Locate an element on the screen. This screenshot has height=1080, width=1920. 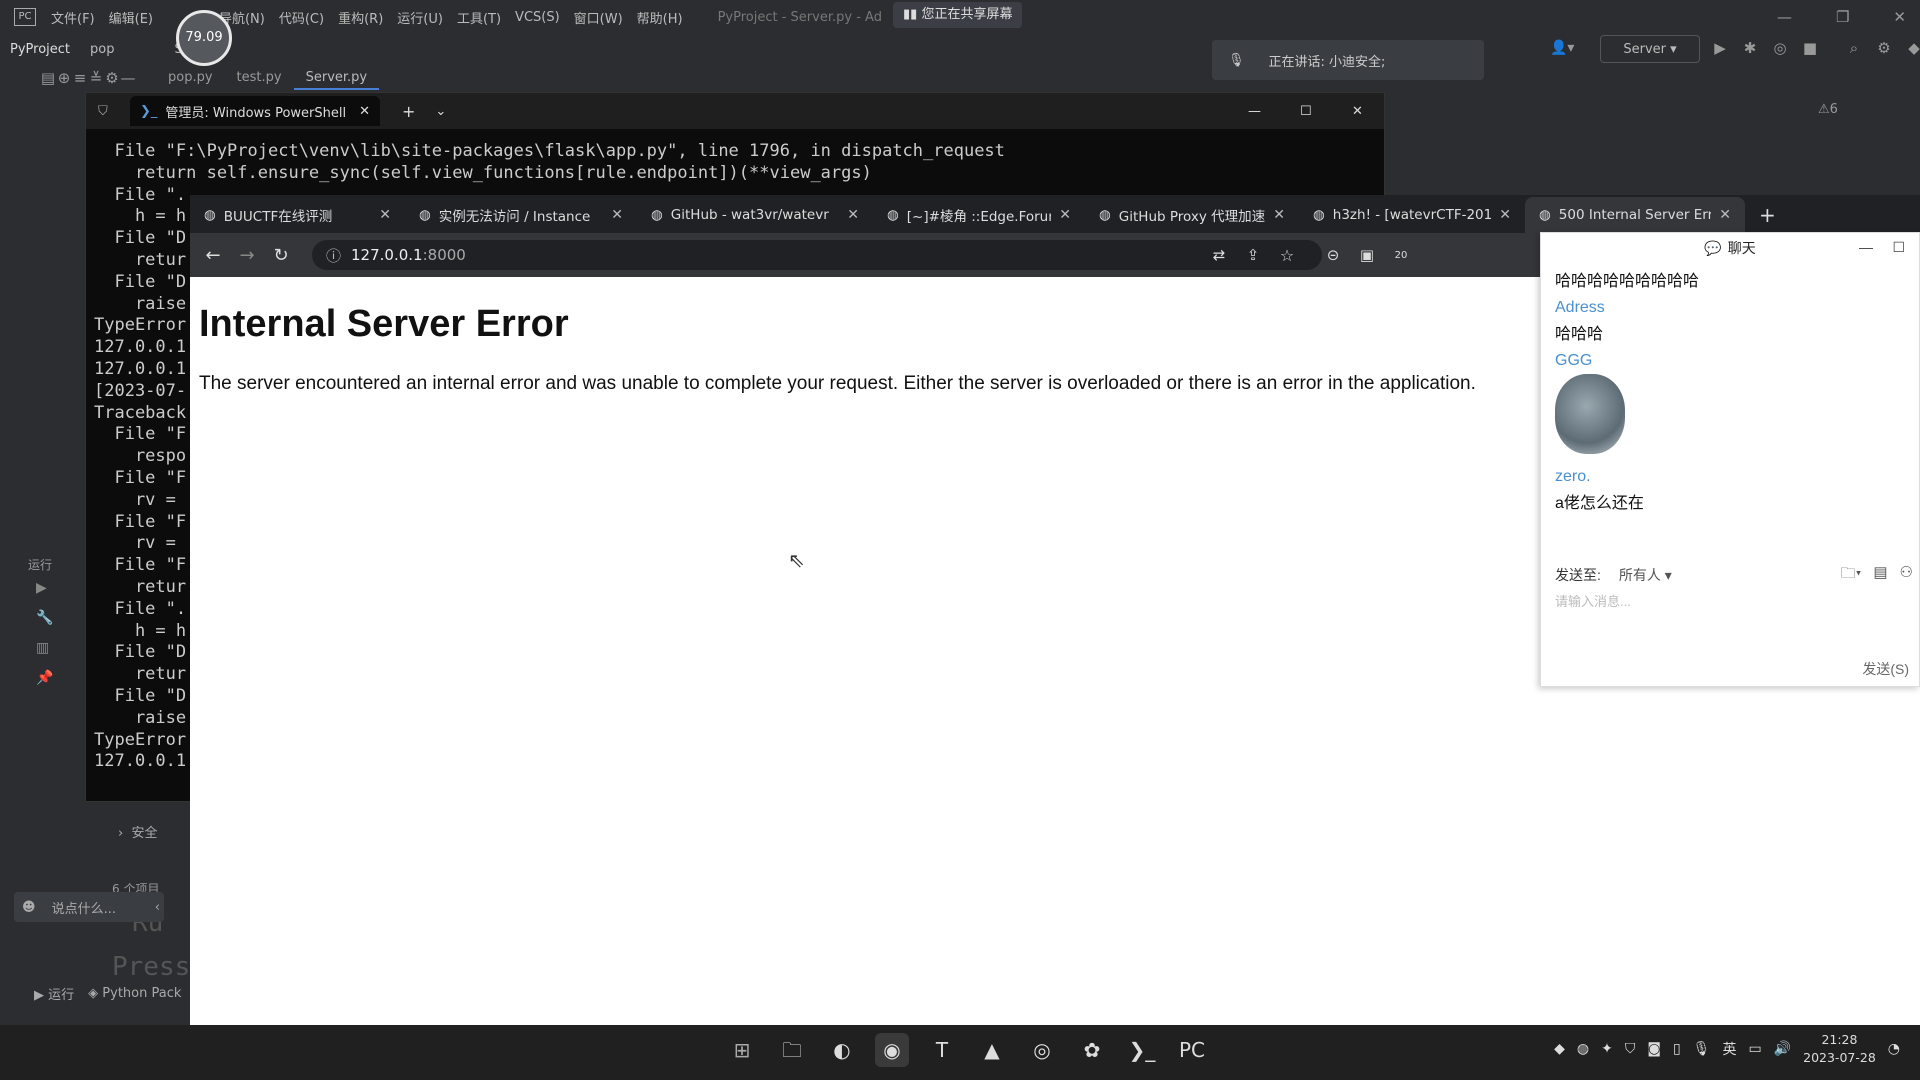
powershell-tab: ❯_ 管理员: Windows PowerShell ✕ is located at coordinates (255, 111).